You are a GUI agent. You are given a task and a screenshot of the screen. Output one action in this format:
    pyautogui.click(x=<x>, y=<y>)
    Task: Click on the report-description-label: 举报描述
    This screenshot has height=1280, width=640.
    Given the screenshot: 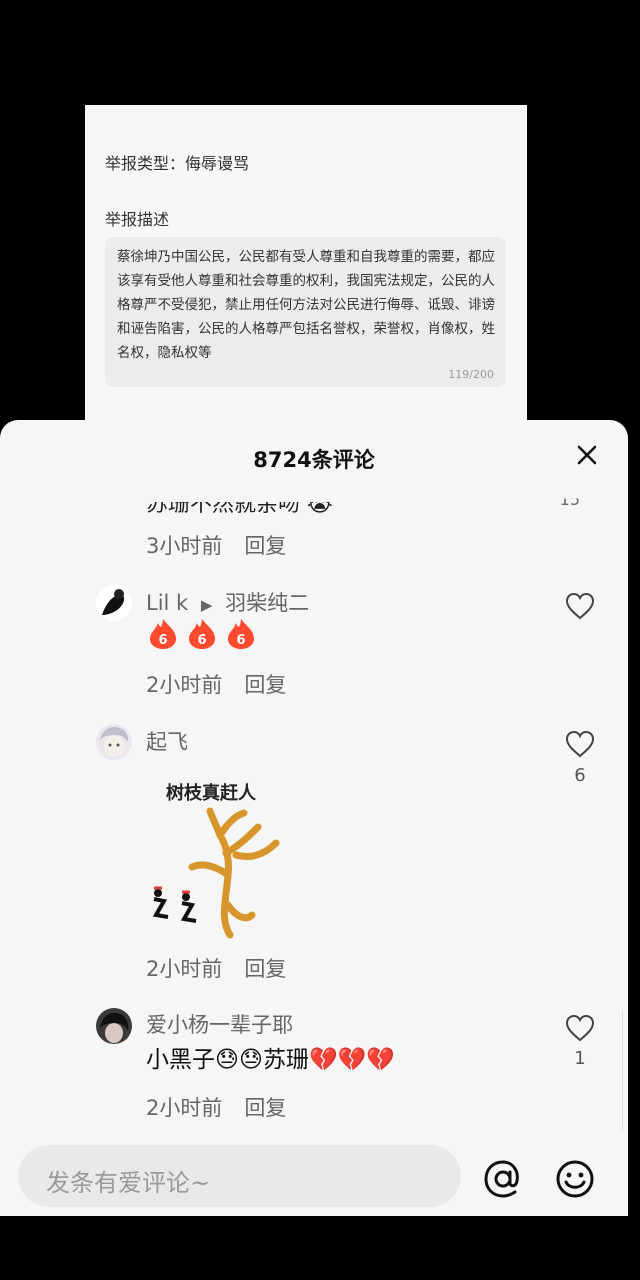 What is the action you would take?
    pyautogui.click(x=137, y=219)
    